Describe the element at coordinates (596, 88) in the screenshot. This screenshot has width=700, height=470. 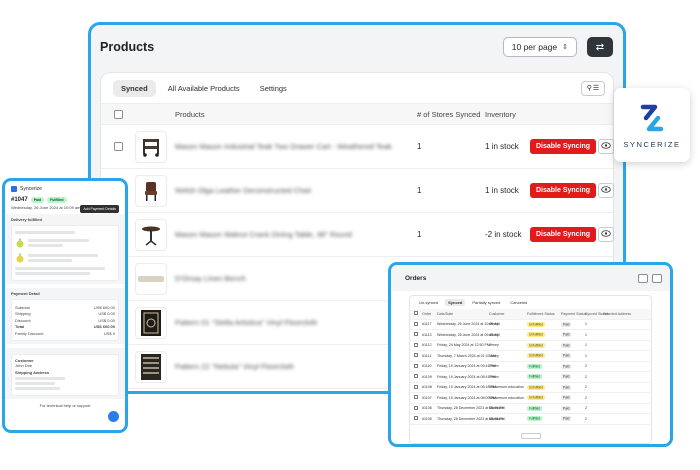
I see `filter-icon: ☰` at that location.